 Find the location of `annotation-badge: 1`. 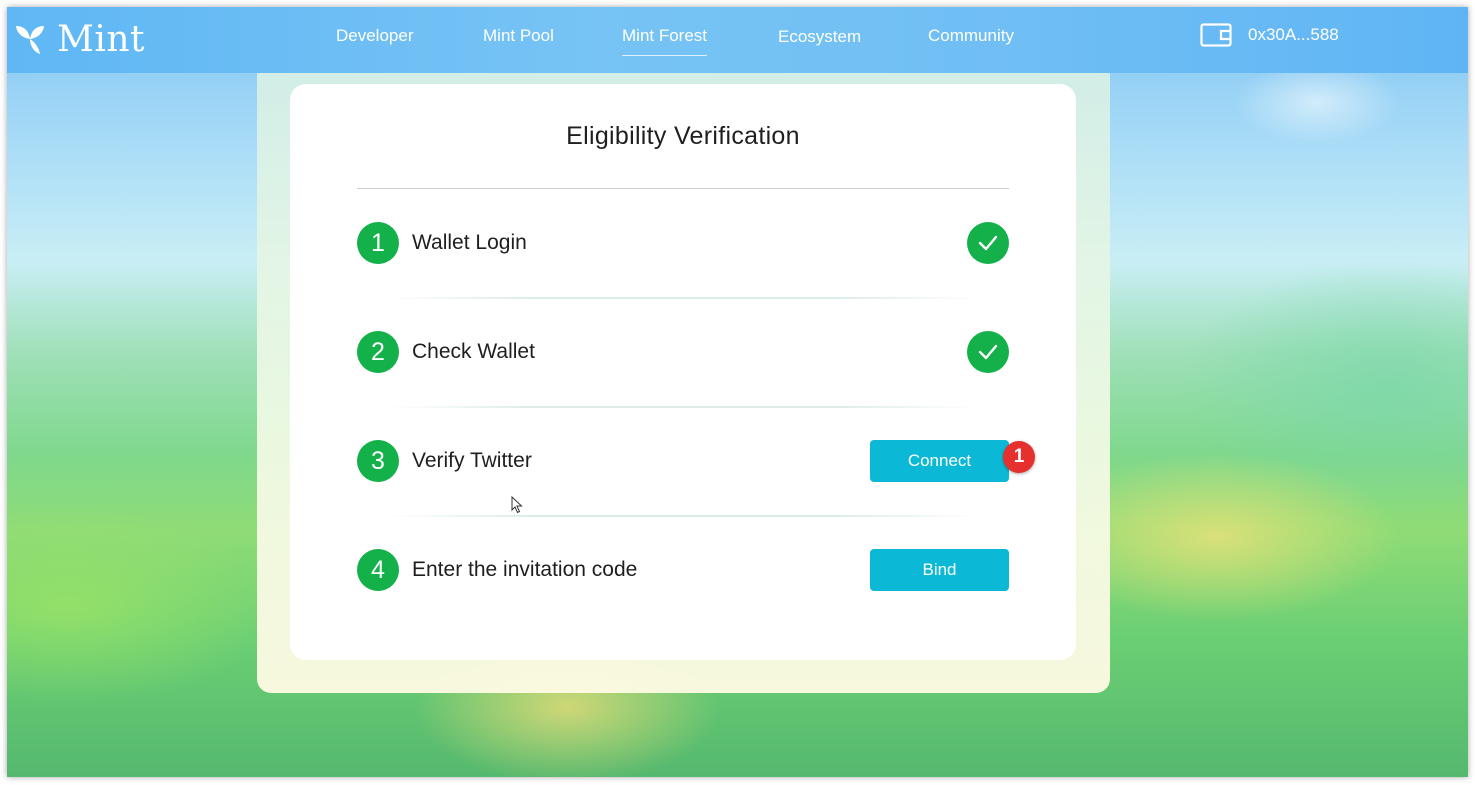

annotation-badge: 1 is located at coordinates (1019, 457).